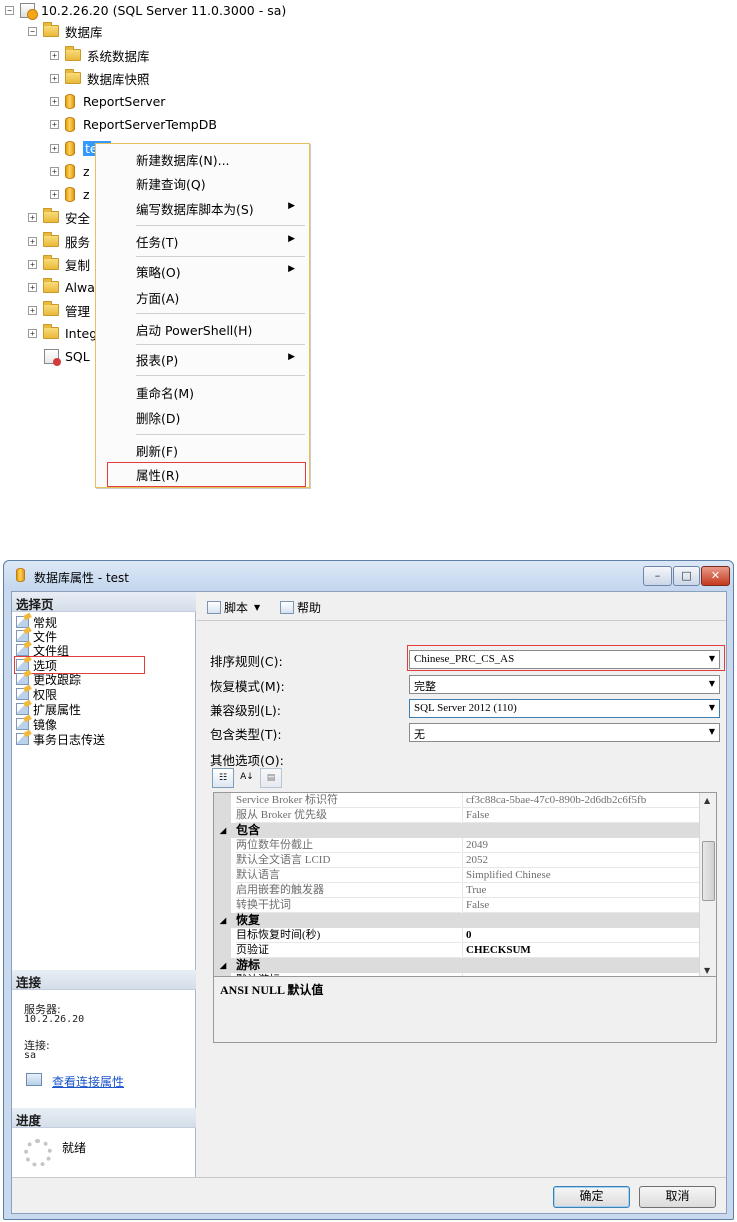  I want to click on tree-node-system-databases: + 系统数据库, so click(100, 55).